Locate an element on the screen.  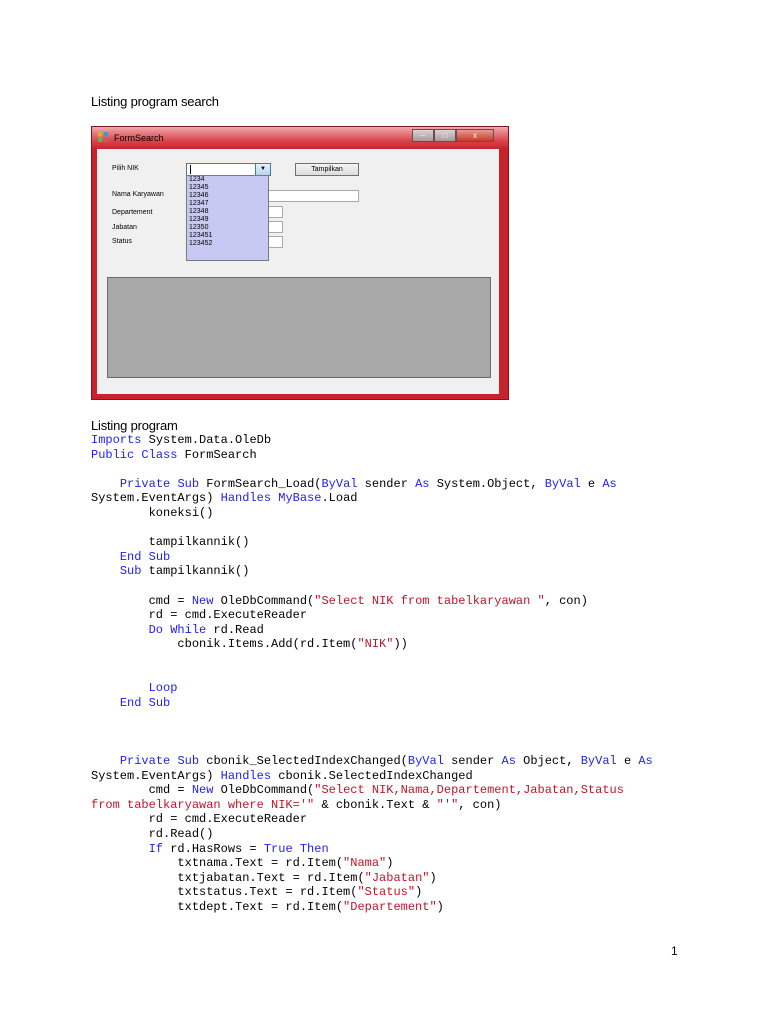
dropdown-arrow-icon: ▼ is located at coordinates (262, 169).